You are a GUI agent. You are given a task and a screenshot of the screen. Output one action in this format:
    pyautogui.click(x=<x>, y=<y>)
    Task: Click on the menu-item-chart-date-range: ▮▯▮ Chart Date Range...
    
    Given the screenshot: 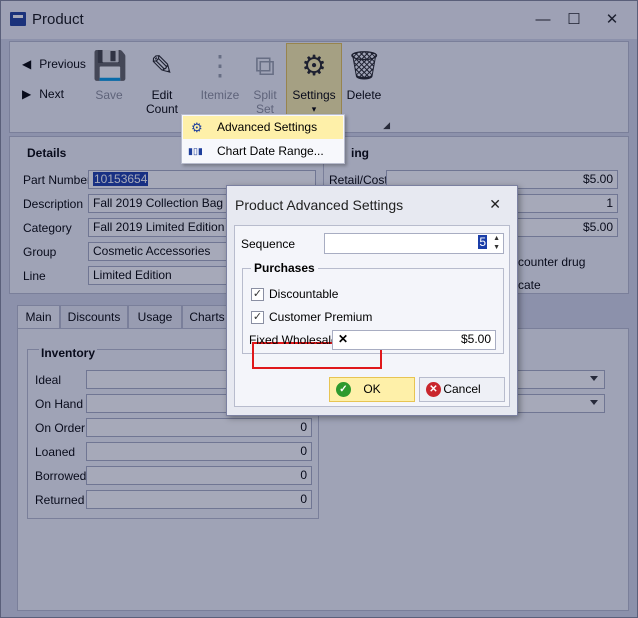 What is the action you would take?
    pyautogui.click(x=263, y=151)
    